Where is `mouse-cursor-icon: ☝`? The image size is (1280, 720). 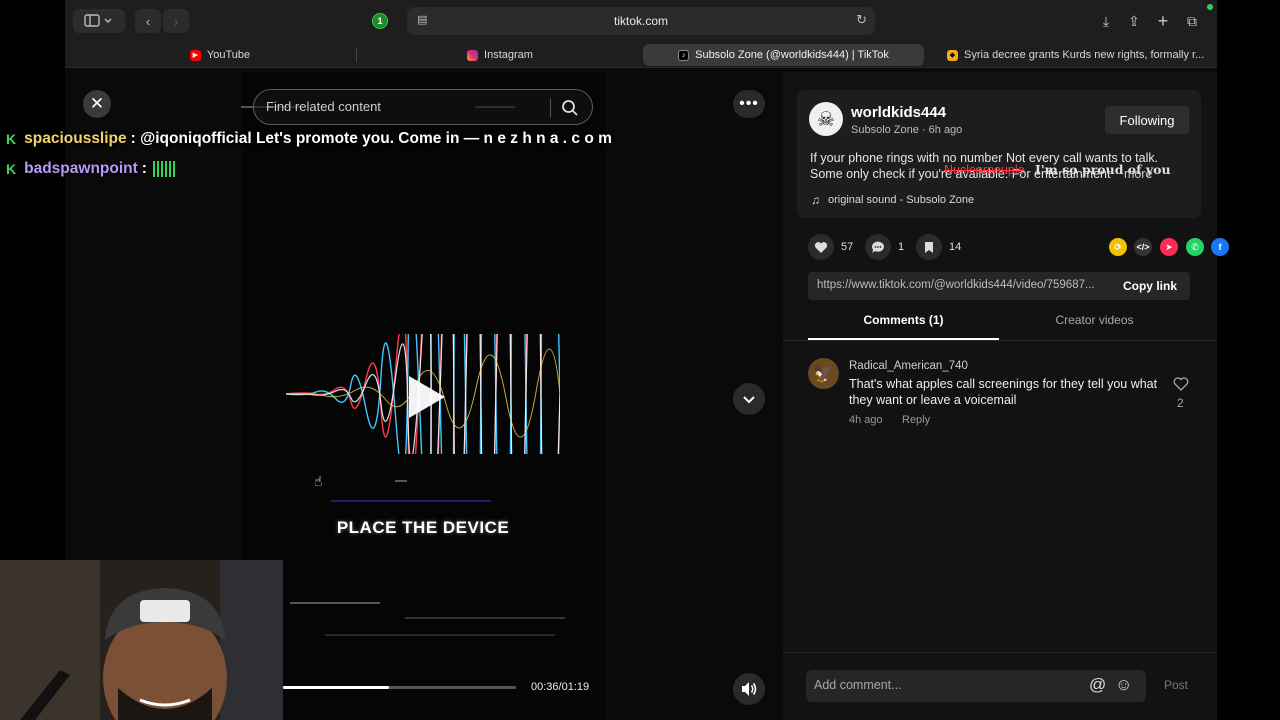 mouse-cursor-icon: ☝ is located at coordinates (318, 481).